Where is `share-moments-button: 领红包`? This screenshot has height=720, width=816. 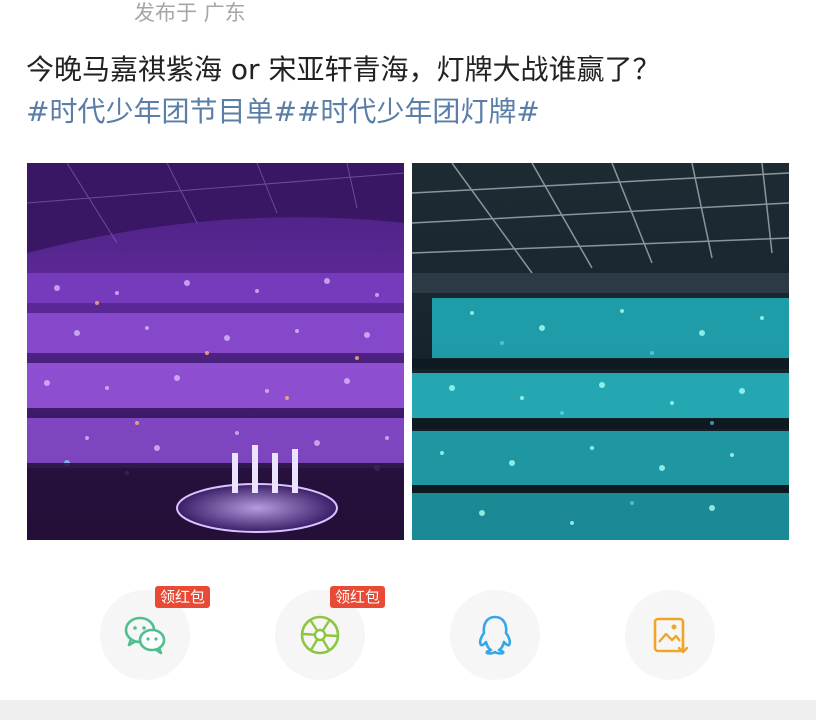 share-moments-button: 领红包 is located at coordinates (330, 633).